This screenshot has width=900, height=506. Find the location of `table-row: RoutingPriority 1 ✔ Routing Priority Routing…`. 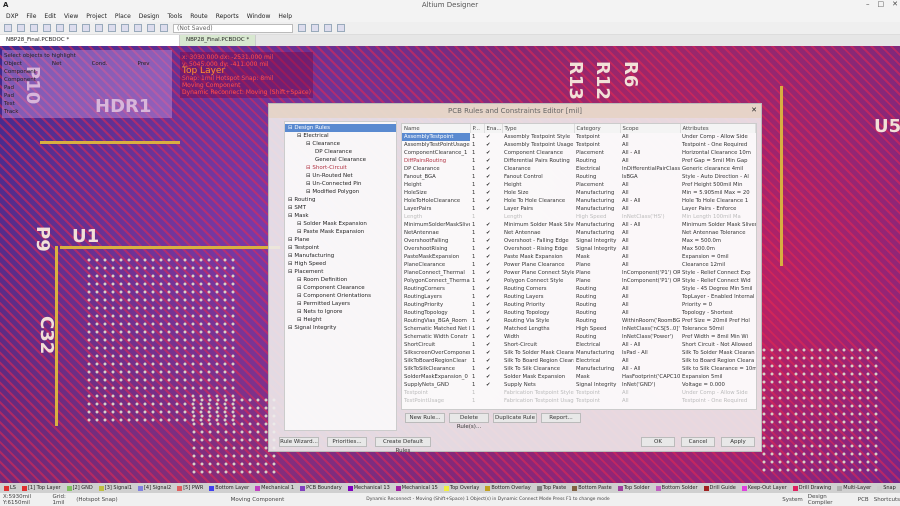

table-row: RoutingPriority 1 ✔ Routing Priority Routing… is located at coordinates (579, 305).